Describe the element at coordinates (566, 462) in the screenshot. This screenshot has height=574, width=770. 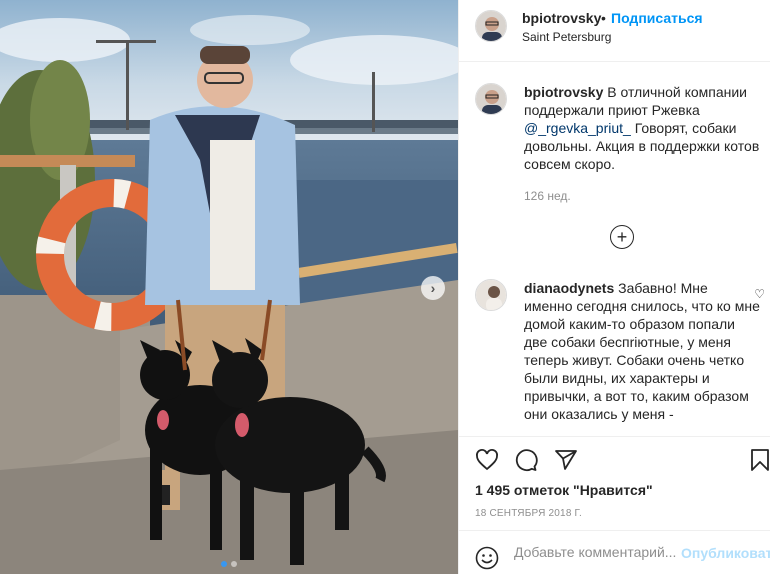
I see `share-icon` at that location.